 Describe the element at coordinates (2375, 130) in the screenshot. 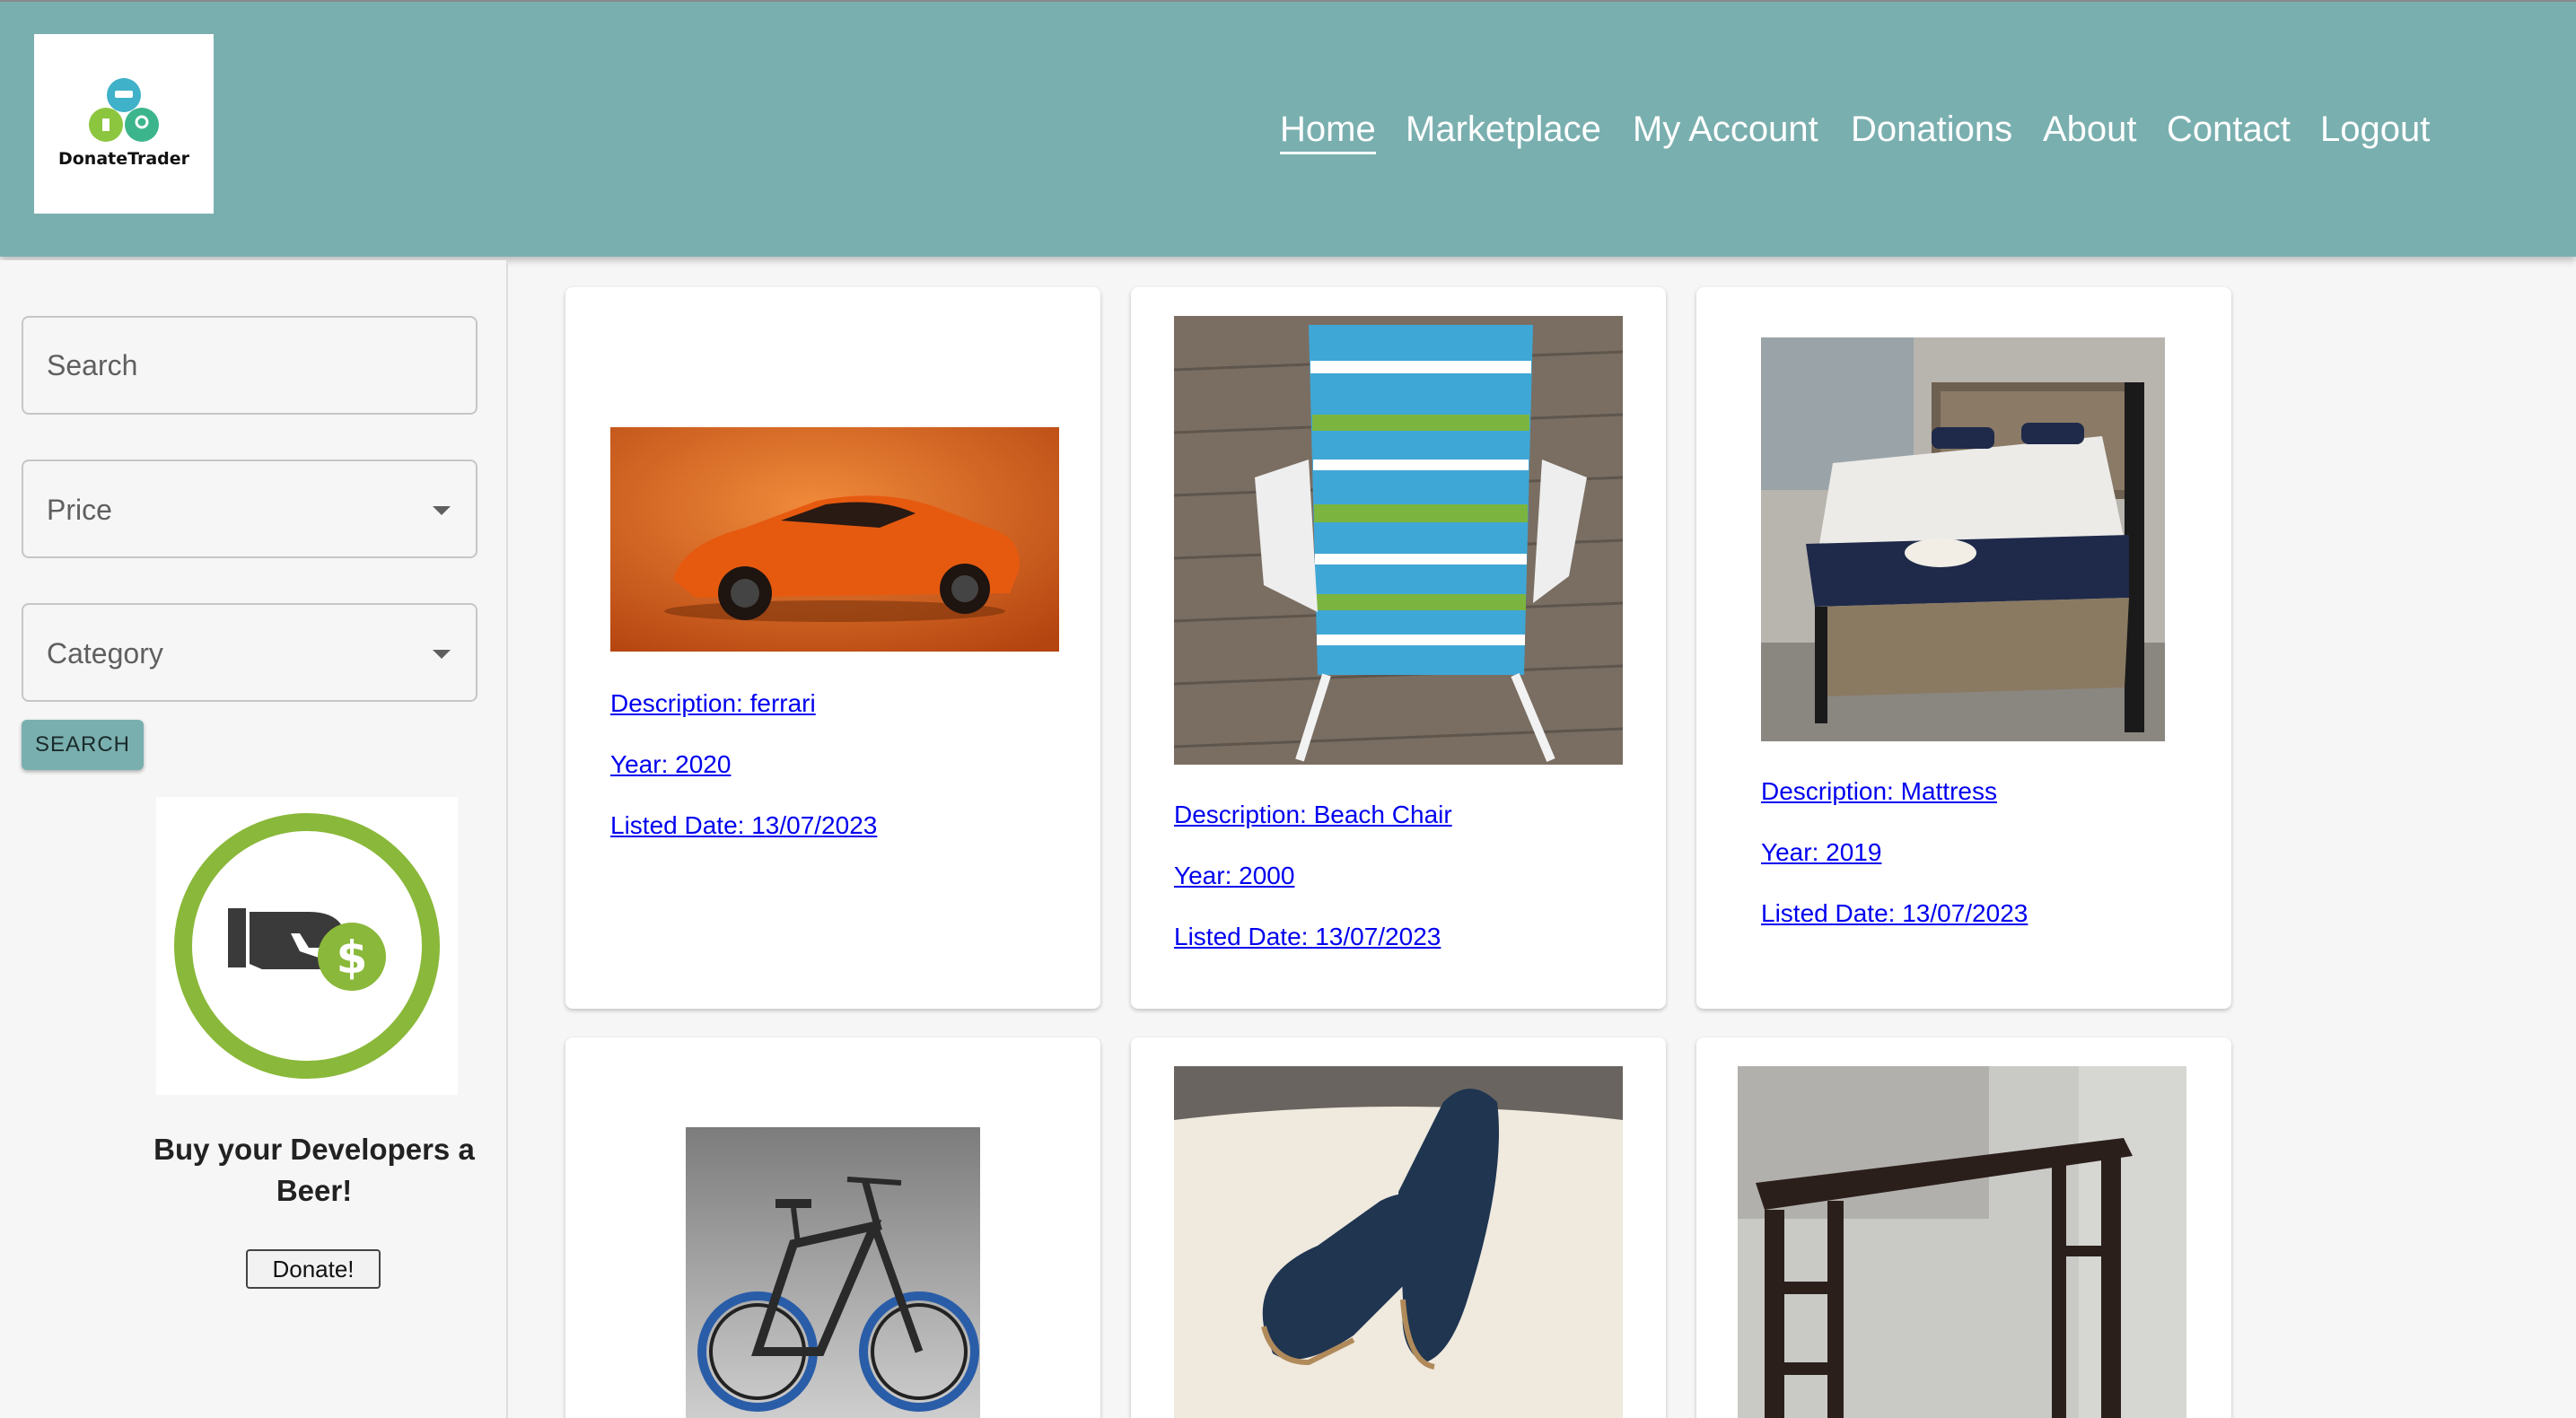

I see `nav-logout: Logout` at that location.